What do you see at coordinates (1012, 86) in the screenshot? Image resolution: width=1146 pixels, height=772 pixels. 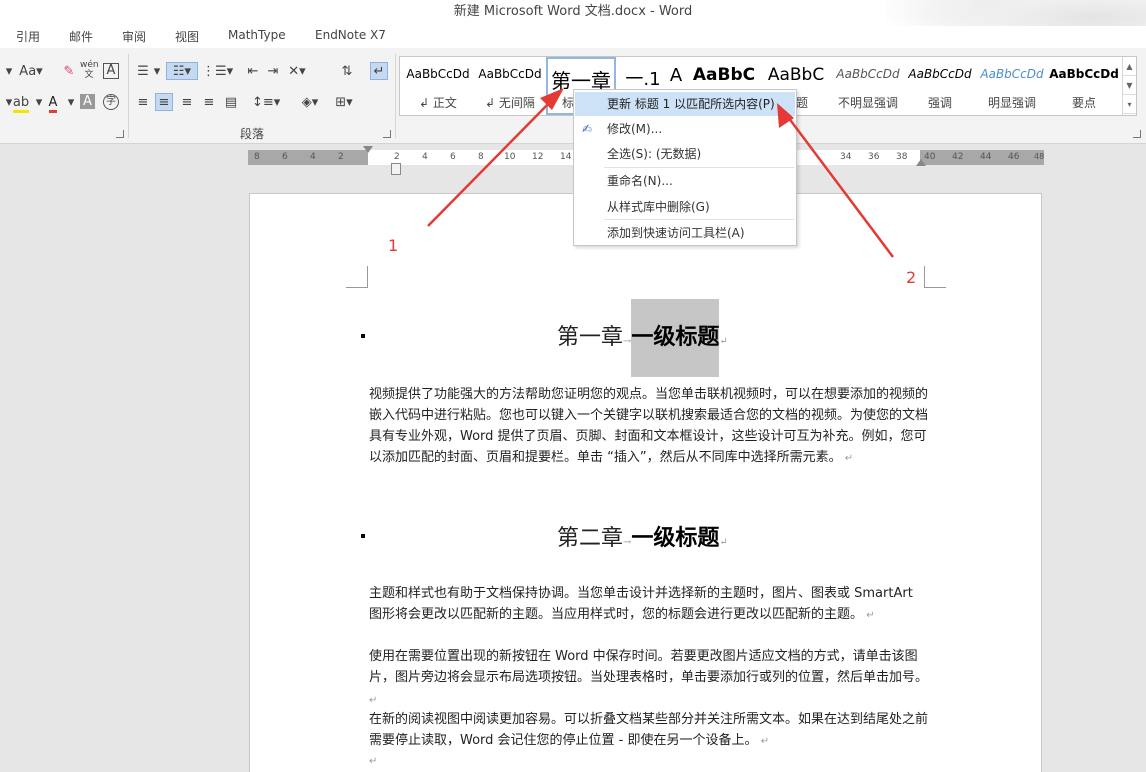 I see `style-intense-emphasis: AaBbCcDd 明显强调` at bounding box center [1012, 86].